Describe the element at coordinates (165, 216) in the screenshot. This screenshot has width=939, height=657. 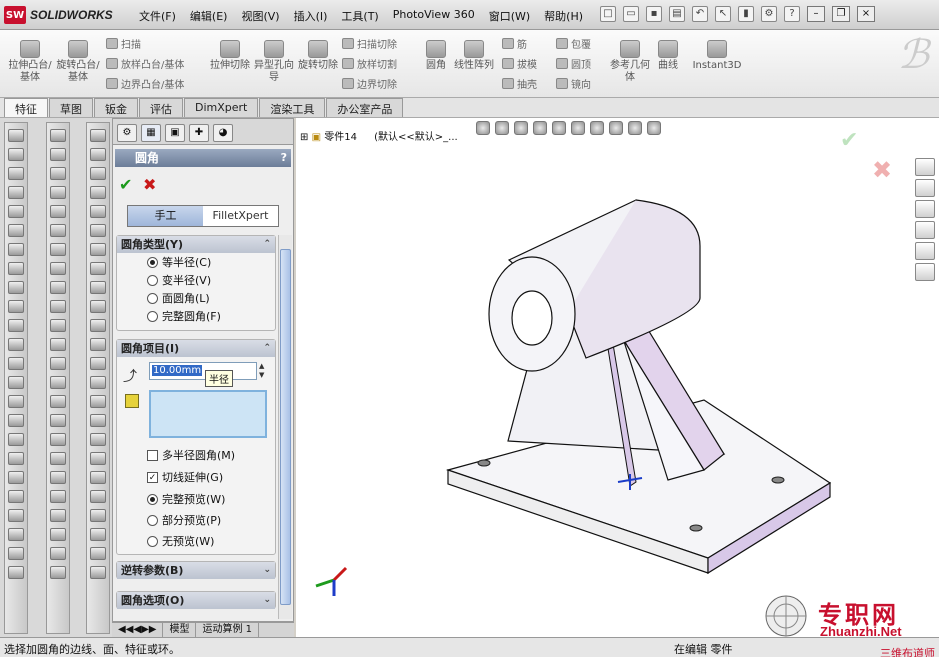
I see `manual-mode-button: 手工` at that location.